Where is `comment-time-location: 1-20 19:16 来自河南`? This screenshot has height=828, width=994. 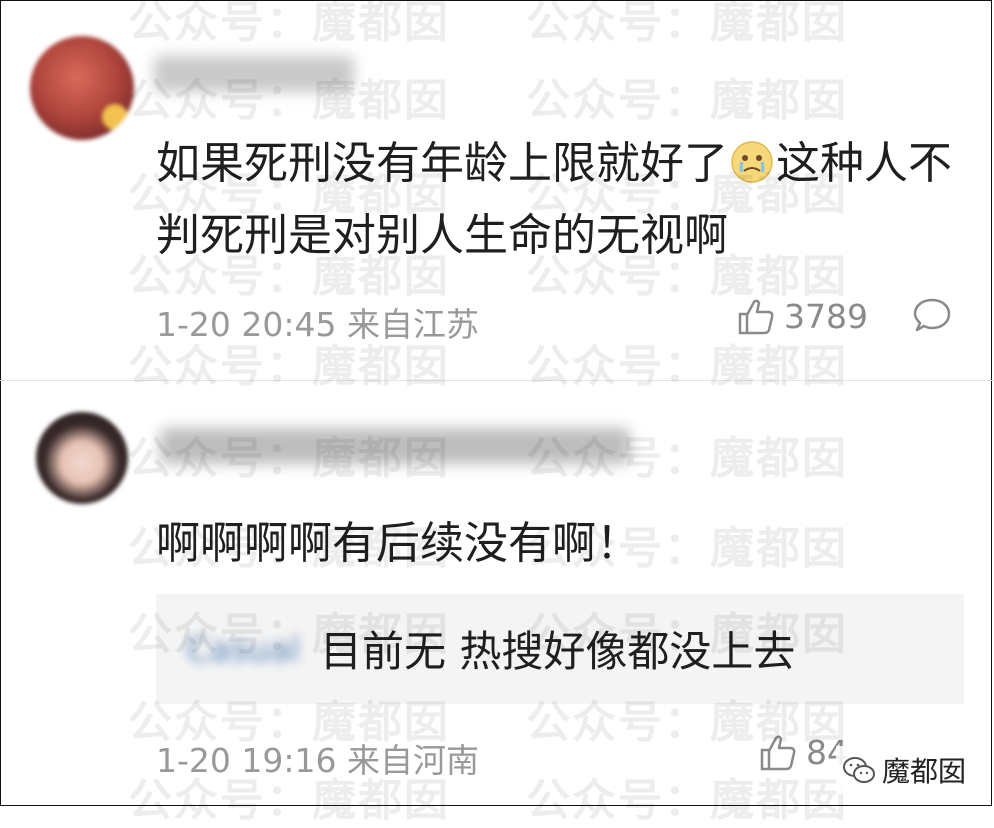 comment-time-location: 1-20 19:16 来自河南 is located at coordinates (317, 760).